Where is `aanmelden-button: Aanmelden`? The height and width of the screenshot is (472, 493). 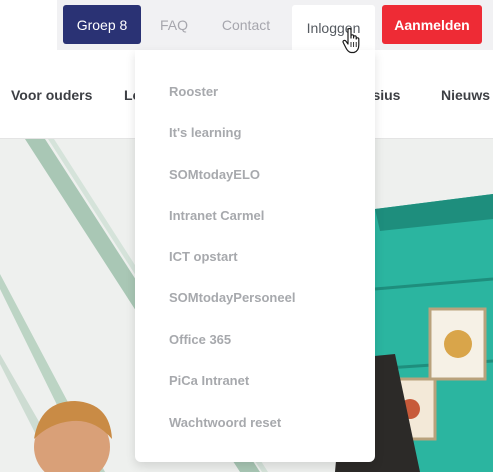
aanmelden-button: Aanmelden is located at coordinates (432, 24).